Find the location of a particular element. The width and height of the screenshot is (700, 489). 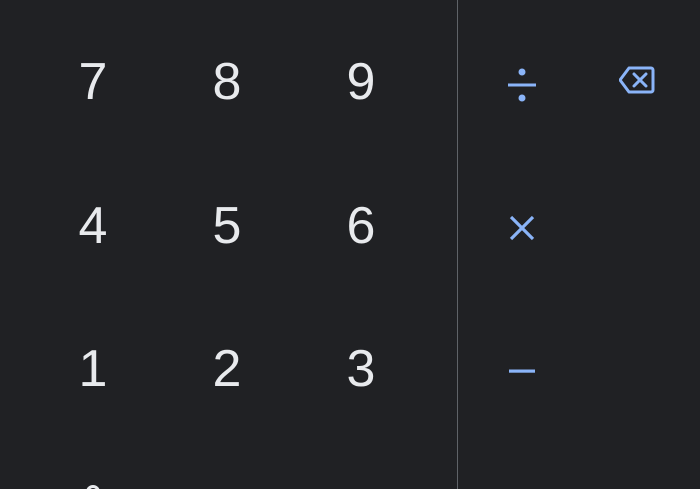

backspace-button is located at coordinates (637, 80).